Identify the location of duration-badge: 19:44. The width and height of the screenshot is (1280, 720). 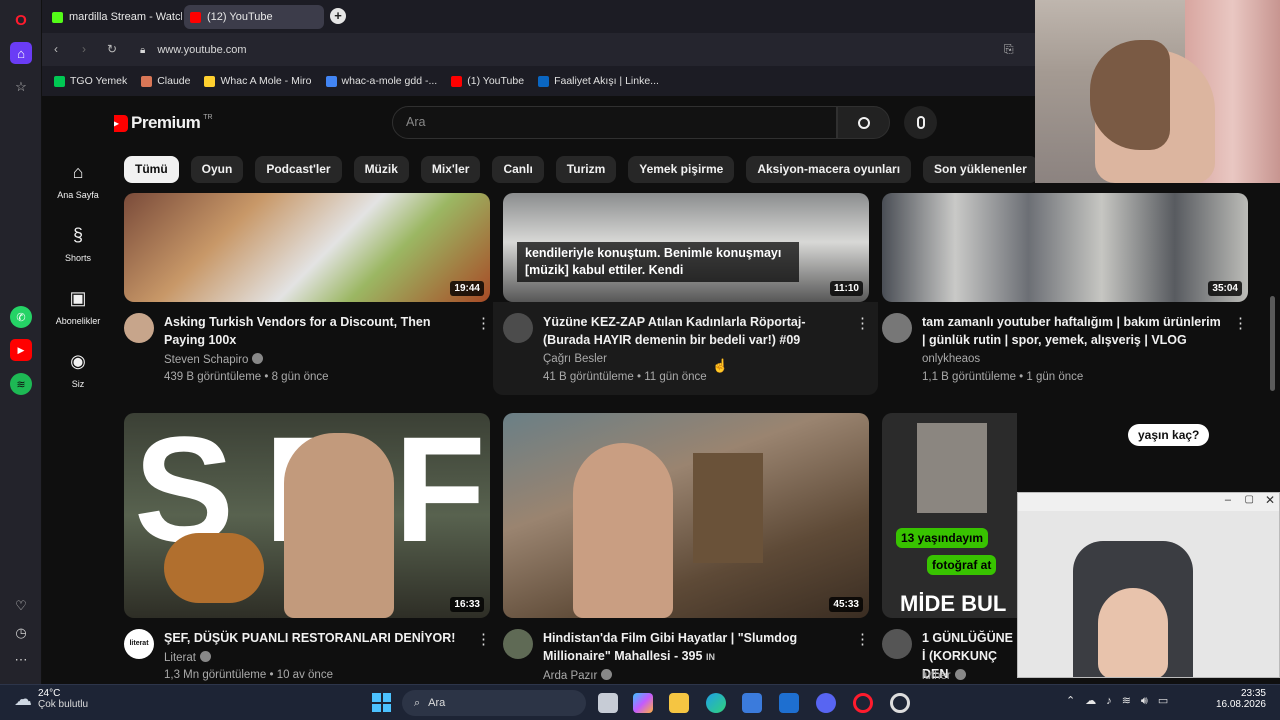
(467, 288).